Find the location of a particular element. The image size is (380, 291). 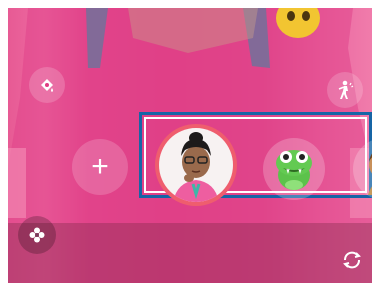

palette-icon is located at coordinates (47, 85).